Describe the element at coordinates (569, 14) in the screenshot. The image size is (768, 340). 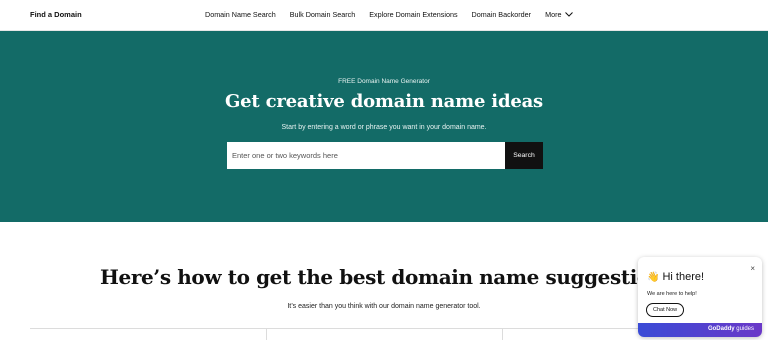
I see `chevron-down-icon` at that location.